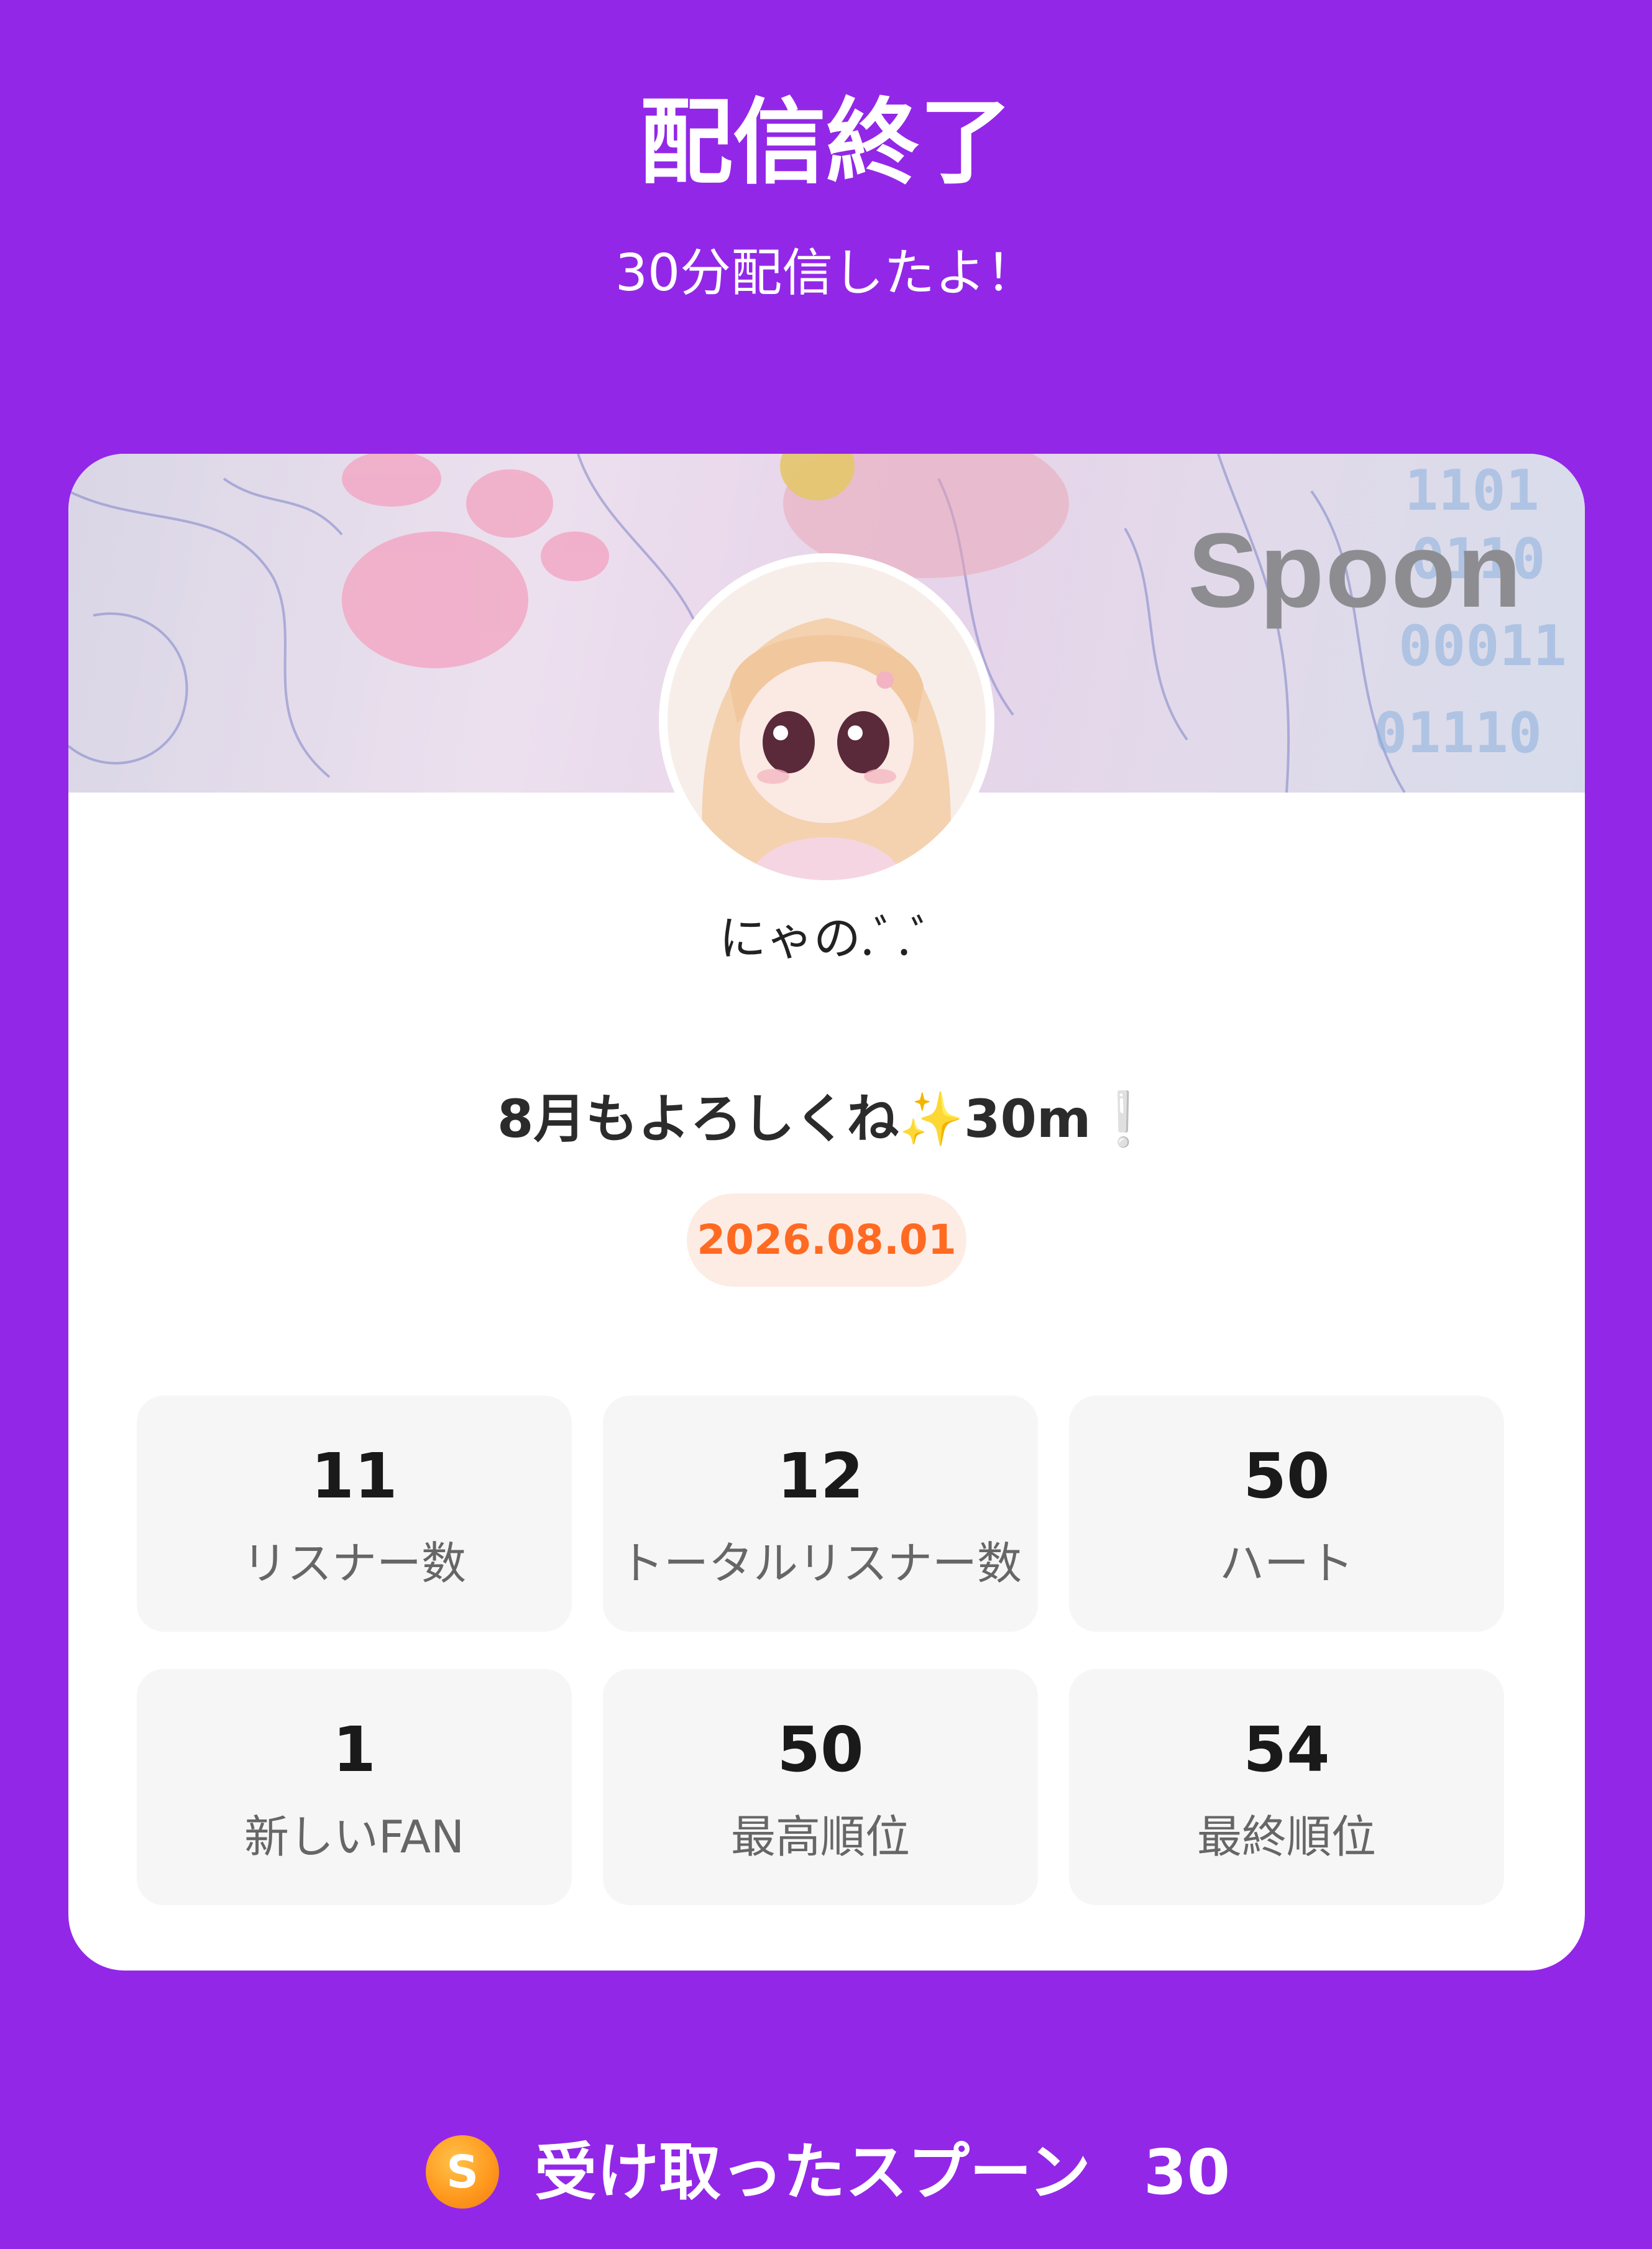 This screenshot has width=1652, height=2249. I want to click on spoon-logo: Spoon, so click(1355, 571).